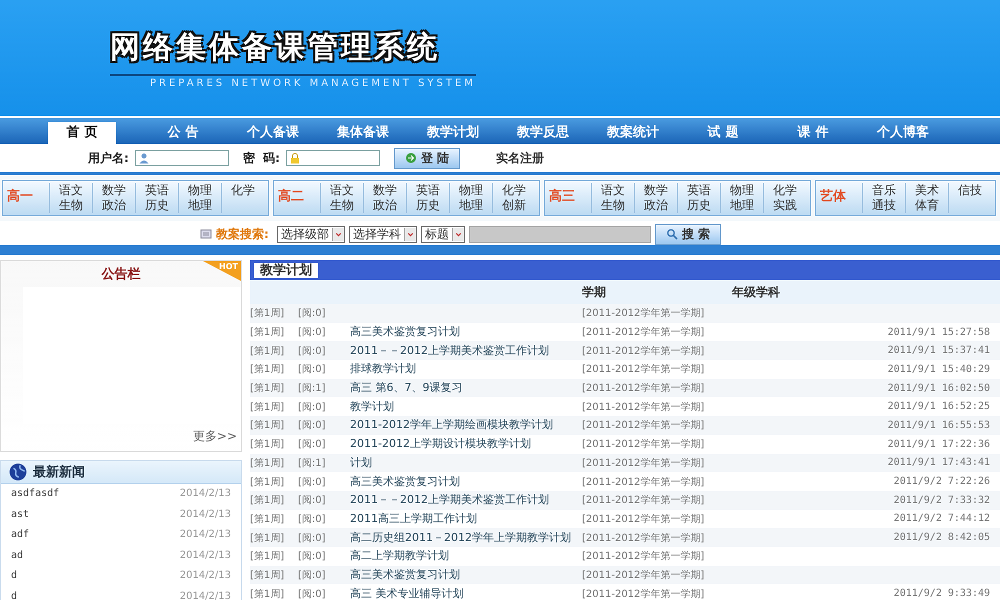 This screenshot has width=1000, height=600. Describe the element at coordinates (183, 133) in the screenshot. I see `nav-tab: 公 告` at that location.